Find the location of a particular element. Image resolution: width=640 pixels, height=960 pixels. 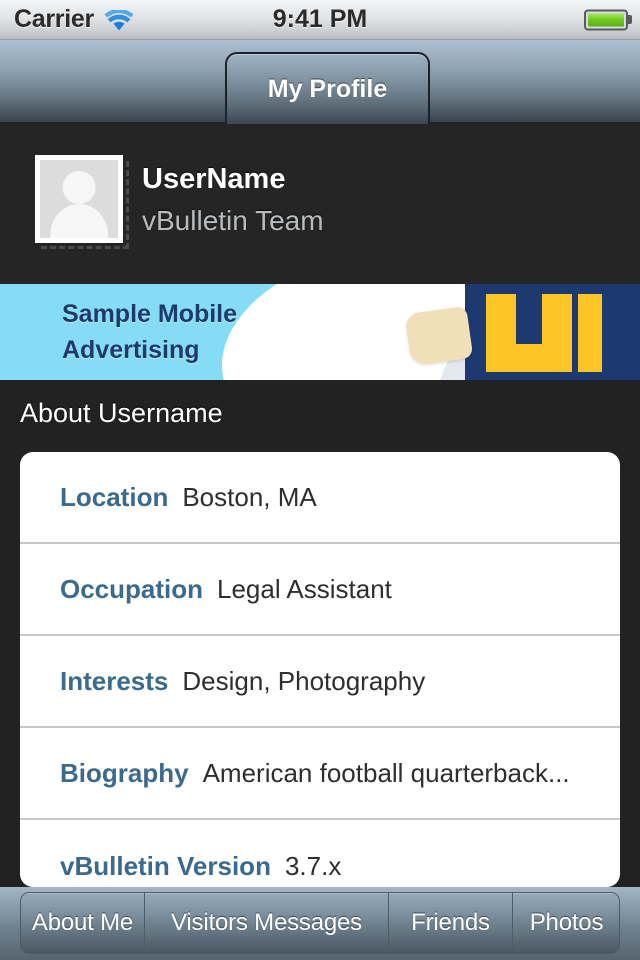

info-value: Boston, MA is located at coordinates (249, 496).